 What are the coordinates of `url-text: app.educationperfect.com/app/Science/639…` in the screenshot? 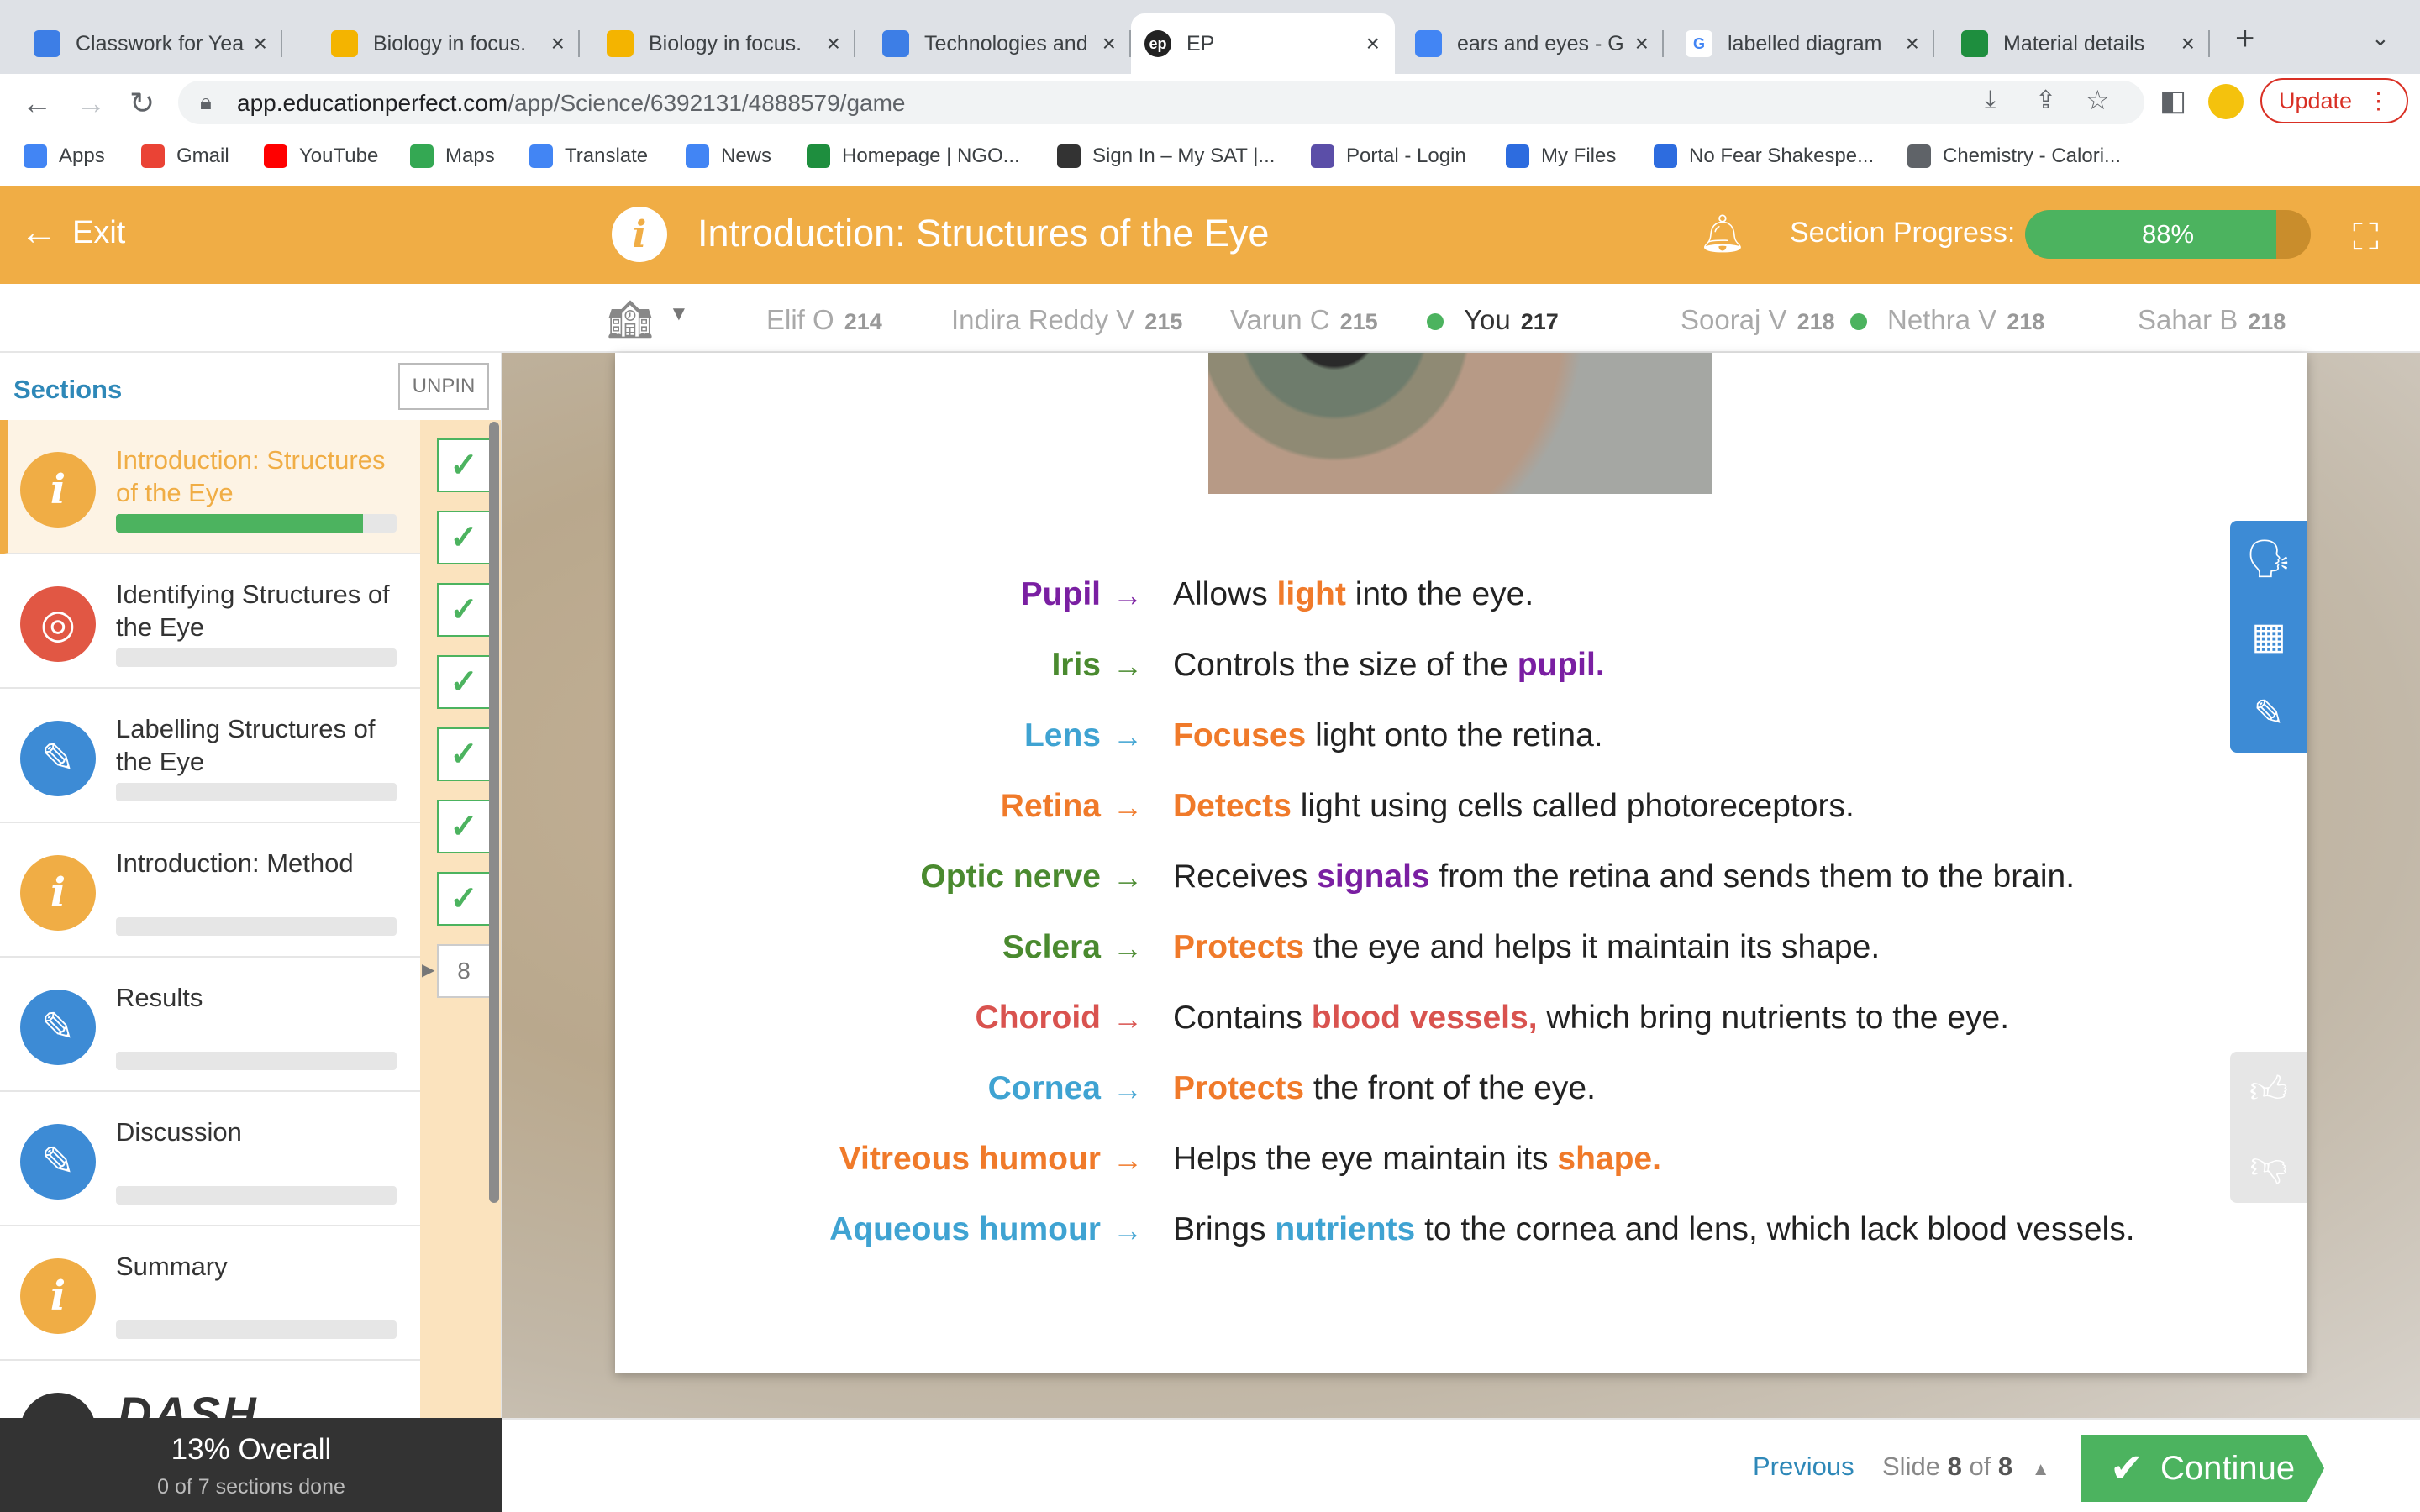 It's located at (571, 103).